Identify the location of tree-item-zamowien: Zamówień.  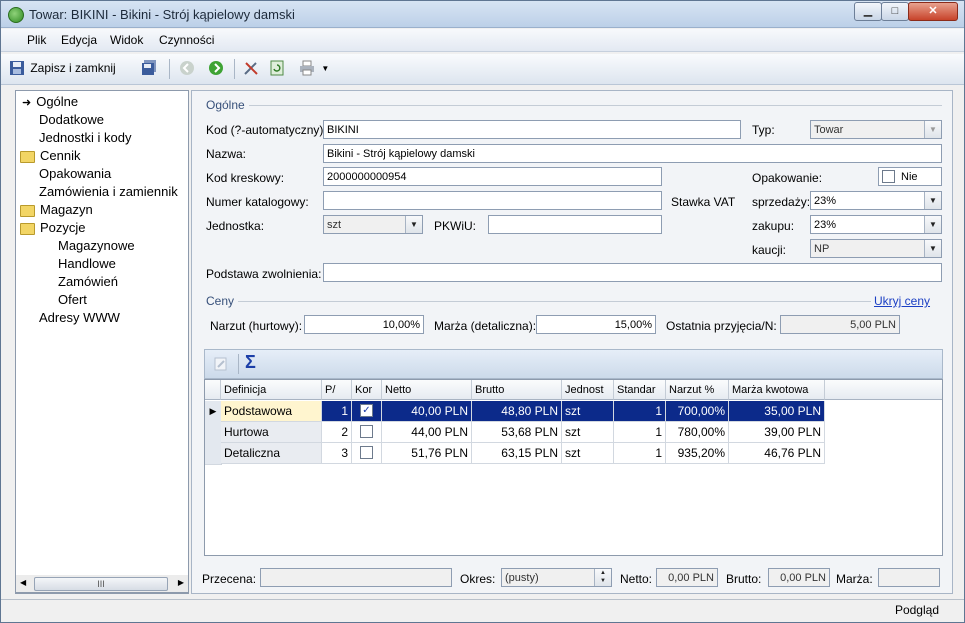
(88, 281).